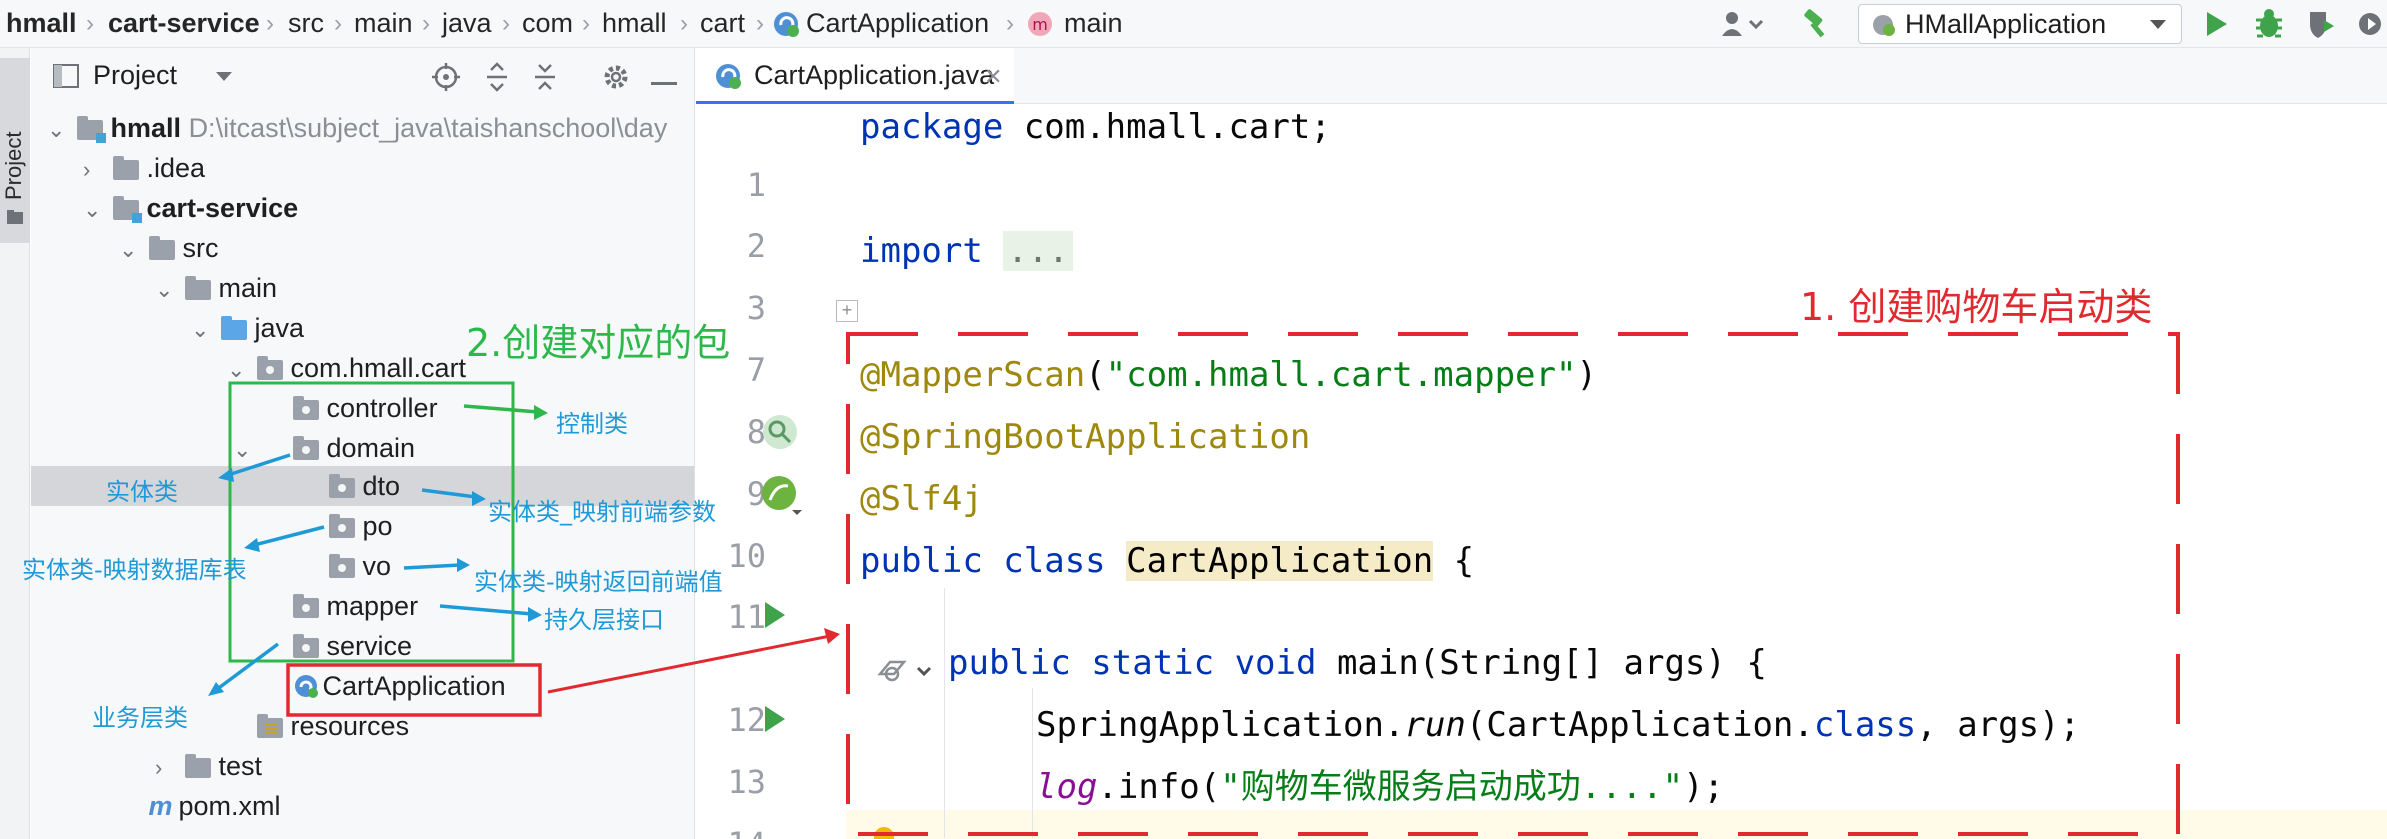 Image resolution: width=2387 pixels, height=839 pixels. What do you see at coordinates (1816, 26) in the screenshot?
I see `build-hammer-icon` at bounding box center [1816, 26].